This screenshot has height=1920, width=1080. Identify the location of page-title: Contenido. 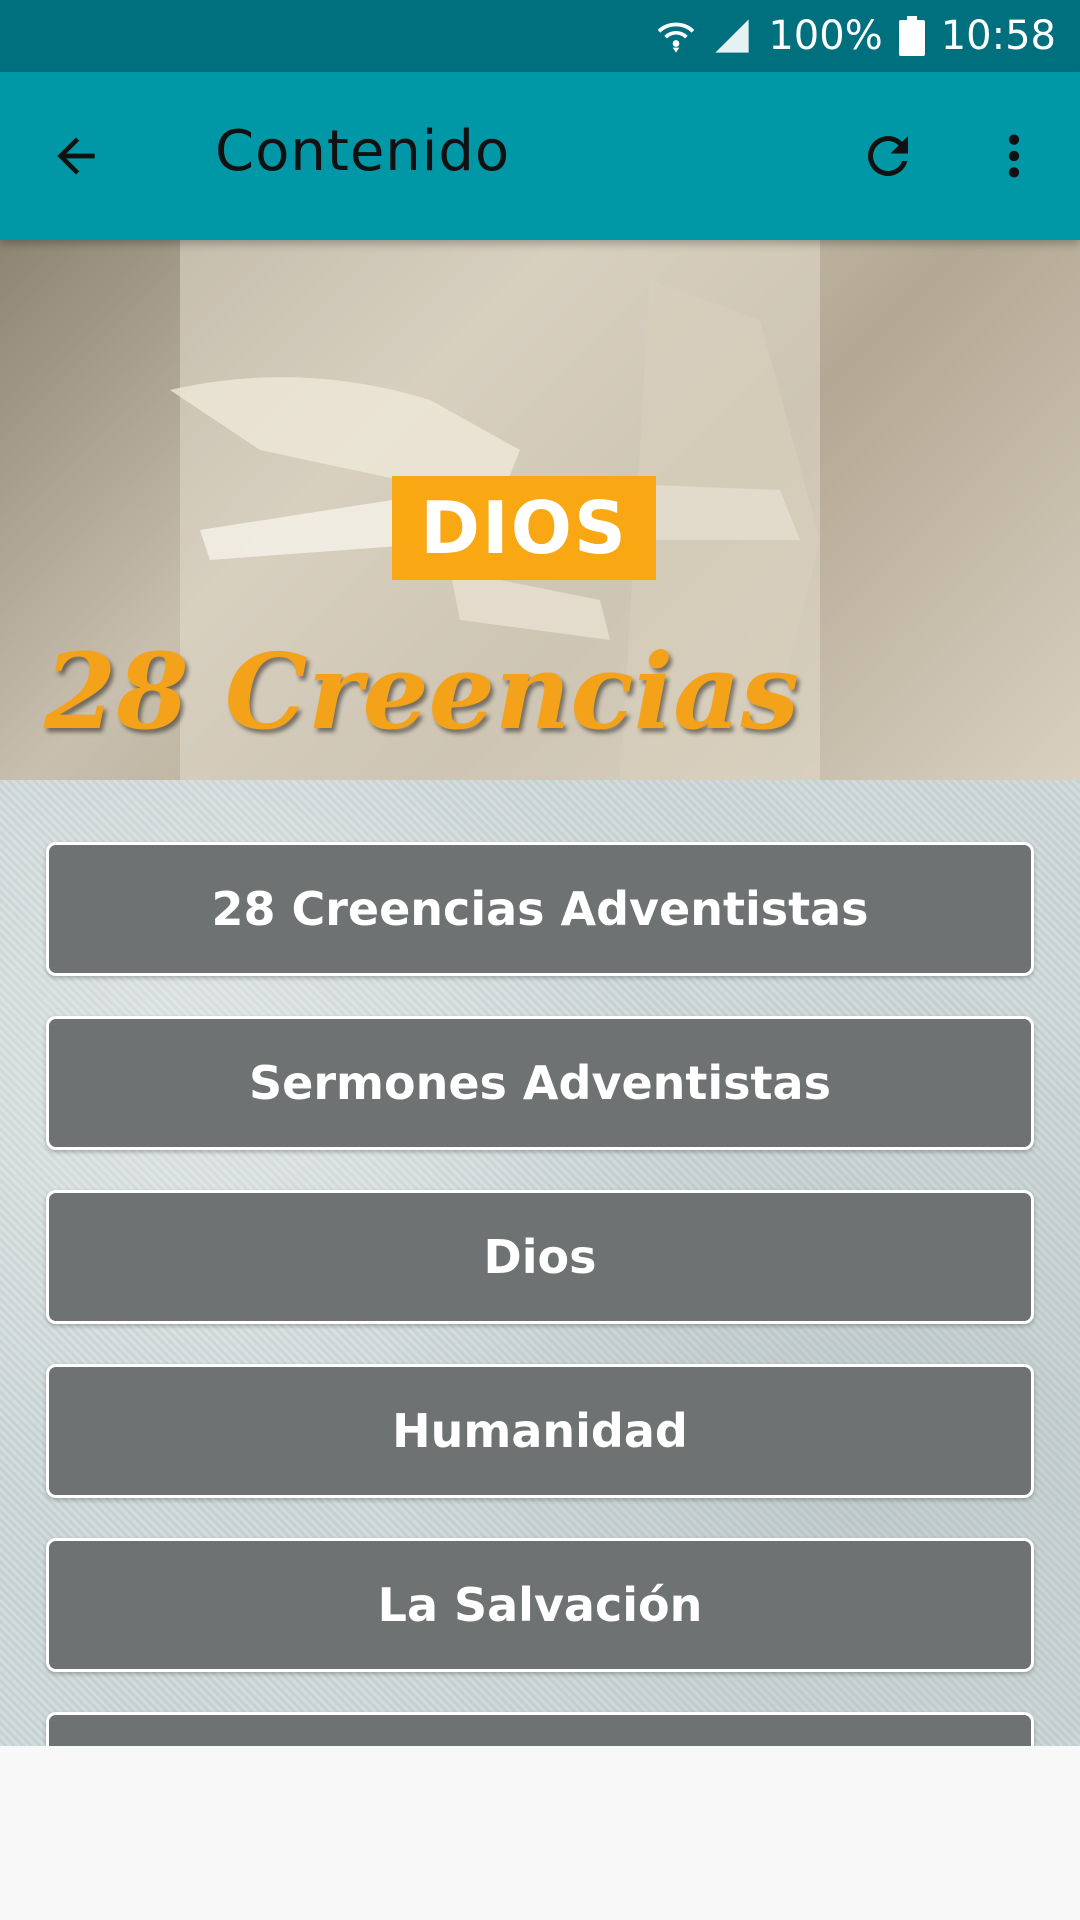
(363, 151).